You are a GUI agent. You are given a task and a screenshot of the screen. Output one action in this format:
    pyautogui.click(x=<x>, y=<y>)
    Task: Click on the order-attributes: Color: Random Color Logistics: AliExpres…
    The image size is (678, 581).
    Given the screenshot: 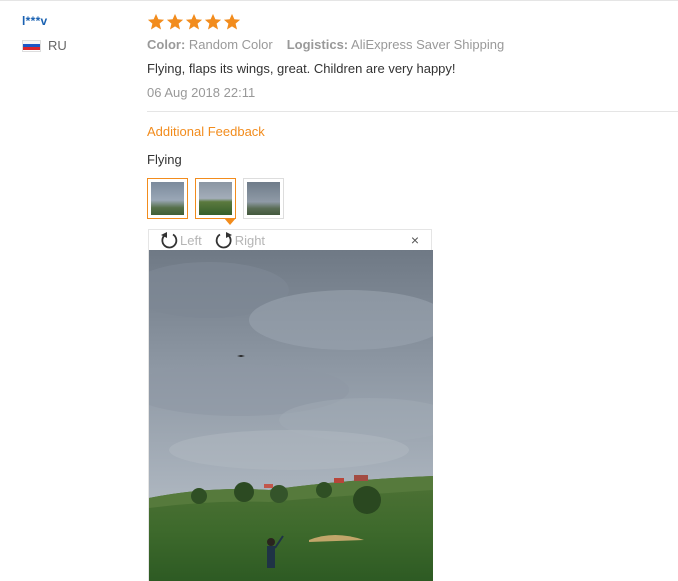 What is the action you would take?
    pyautogui.click(x=412, y=44)
    